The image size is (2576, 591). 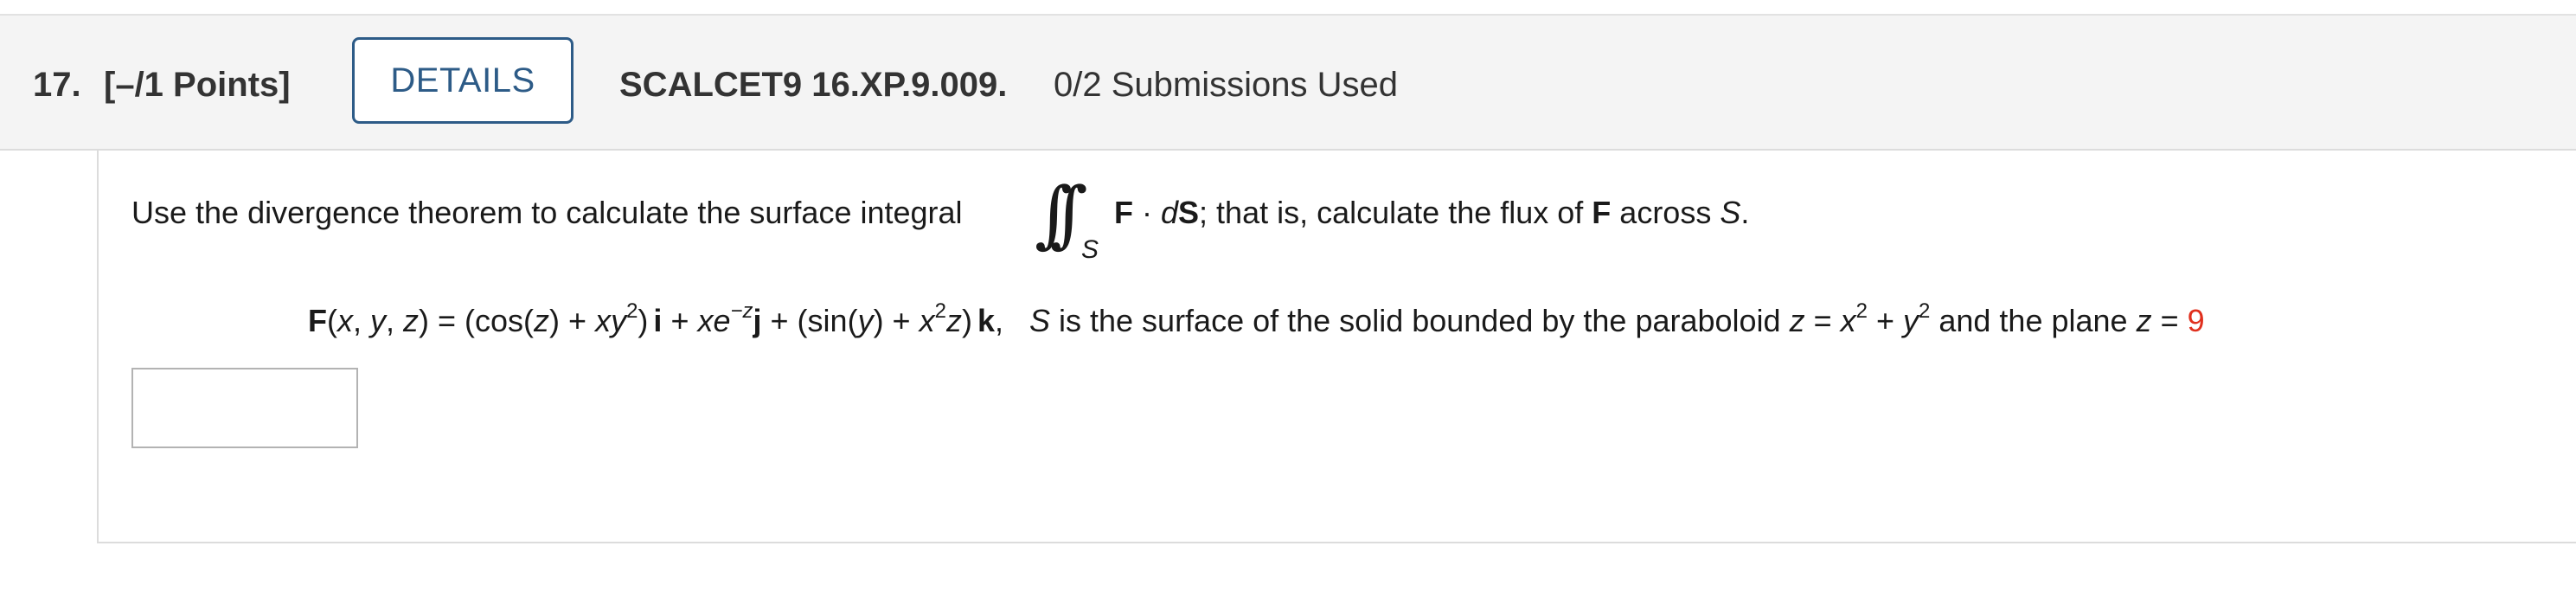 What do you see at coordinates (245, 408) in the screenshot?
I see `answer-input` at bounding box center [245, 408].